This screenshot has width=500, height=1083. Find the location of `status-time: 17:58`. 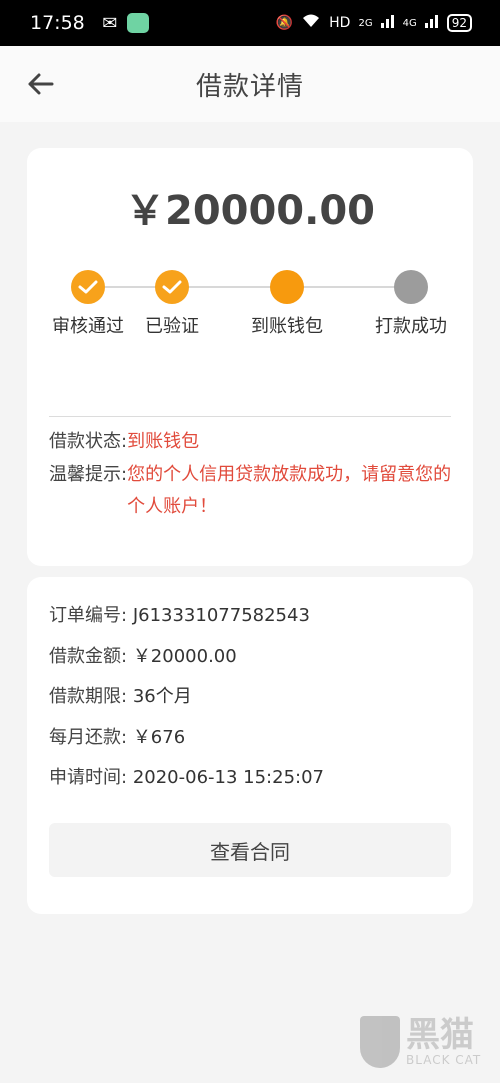

status-time: 17:58 is located at coordinates (57, 23).